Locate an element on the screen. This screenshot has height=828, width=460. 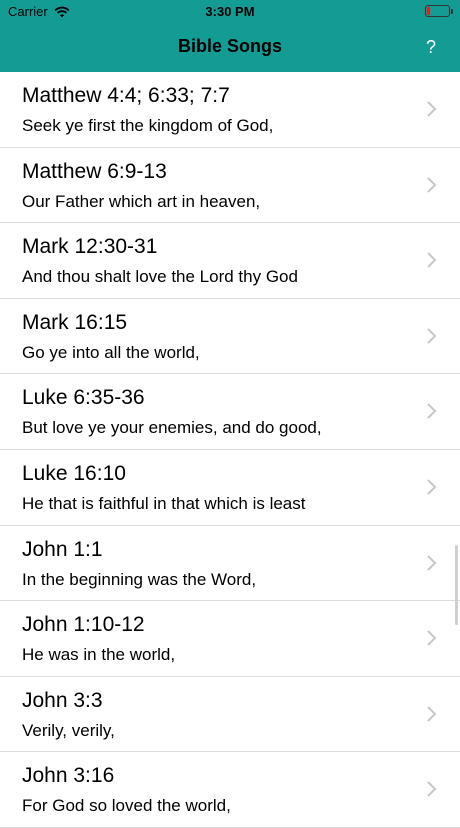
list-item: John 1:1 In the beginning was the Word, is located at coordinates (230, 564).